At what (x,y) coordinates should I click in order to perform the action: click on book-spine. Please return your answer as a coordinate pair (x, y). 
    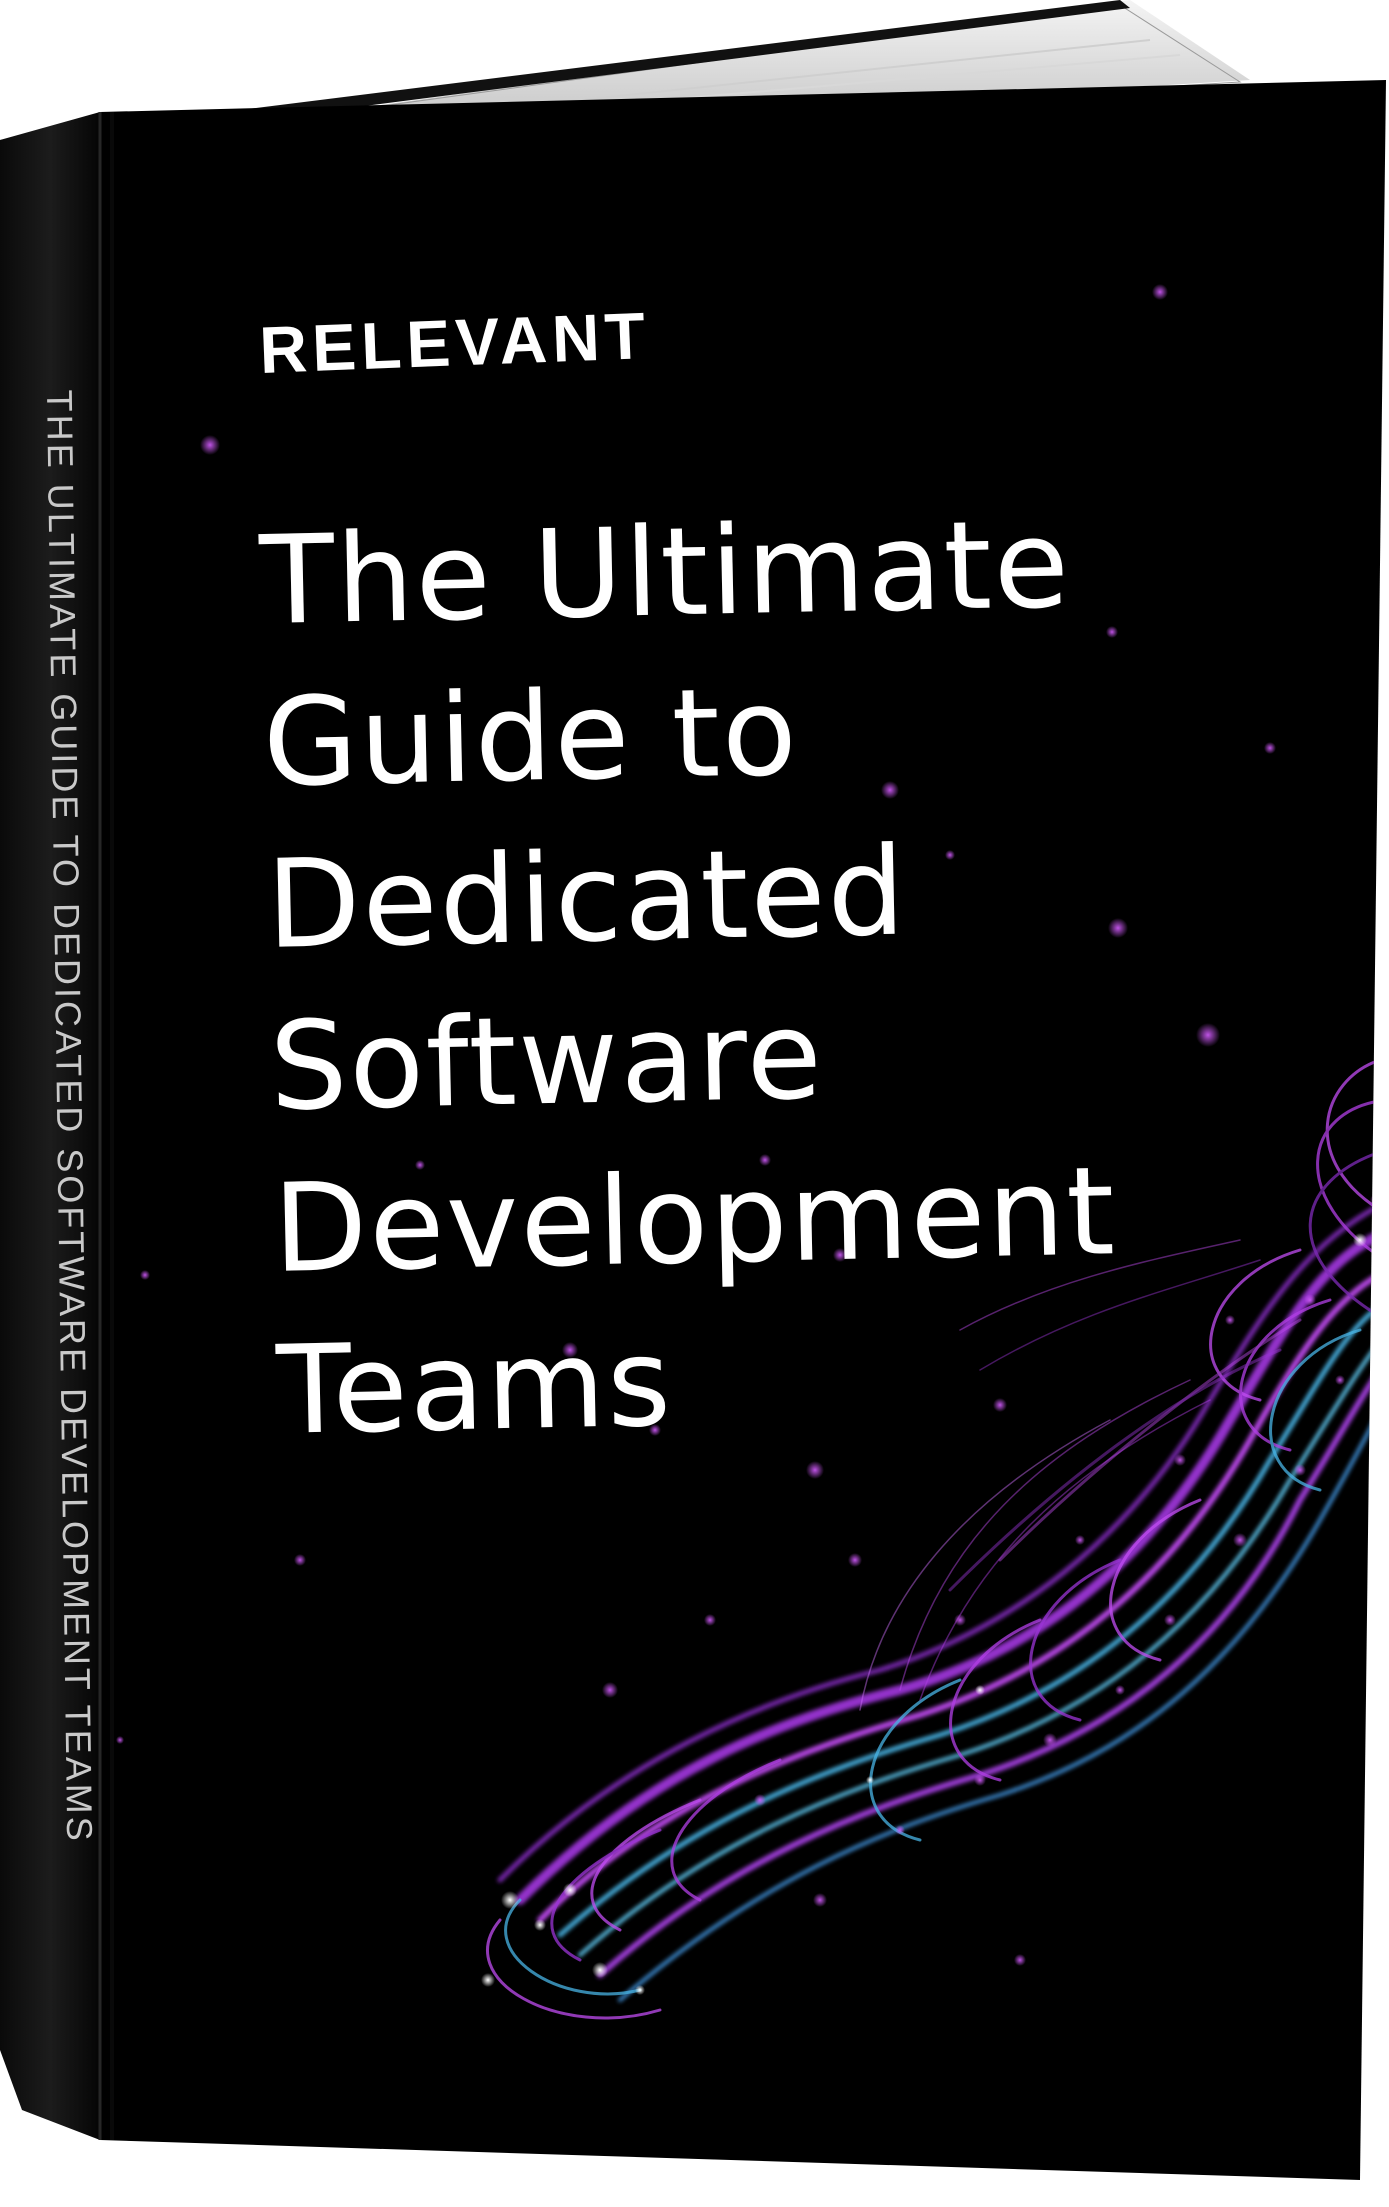
    Looking at the image, I should click on (50, 1126).